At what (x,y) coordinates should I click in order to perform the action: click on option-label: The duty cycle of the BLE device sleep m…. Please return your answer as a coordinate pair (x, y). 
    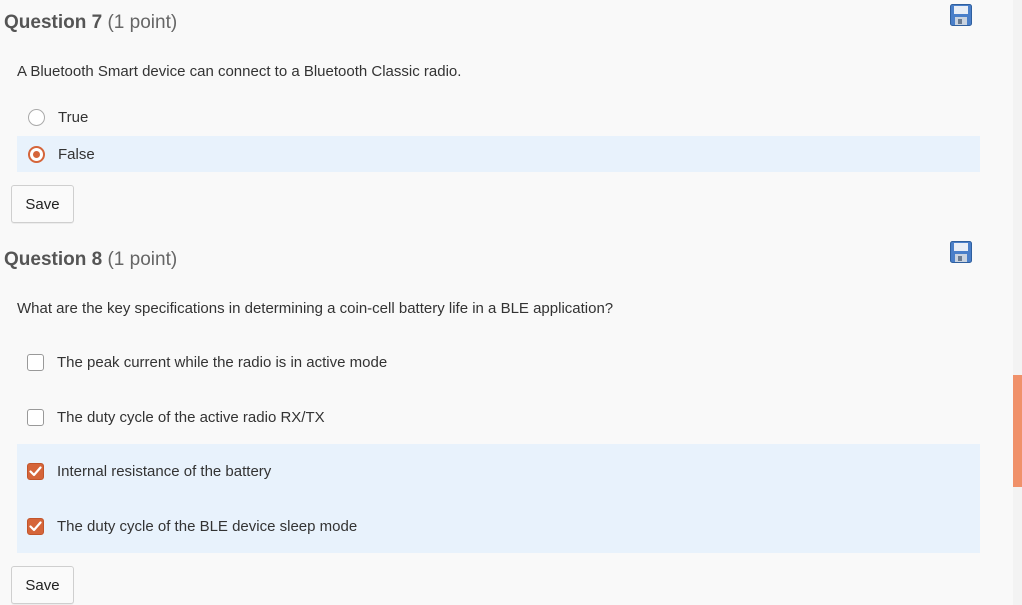
    Looking at the image, I should click on (207, 526).